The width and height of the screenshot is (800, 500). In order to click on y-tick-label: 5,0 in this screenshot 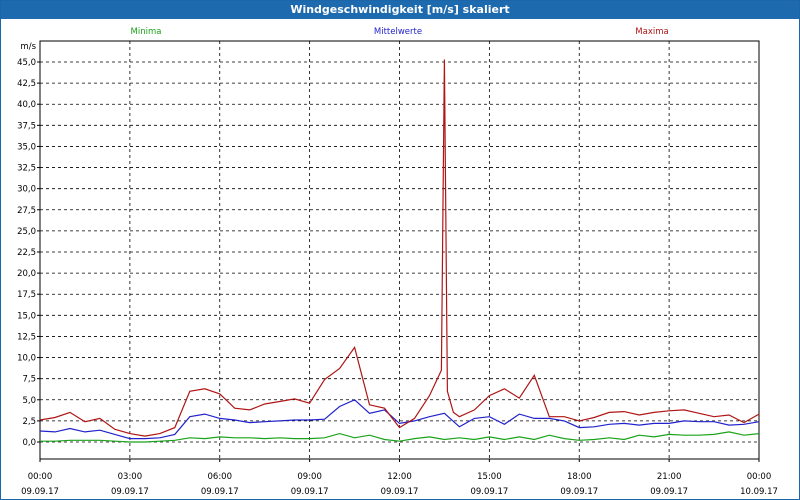, I will do `click(29, 401)`.